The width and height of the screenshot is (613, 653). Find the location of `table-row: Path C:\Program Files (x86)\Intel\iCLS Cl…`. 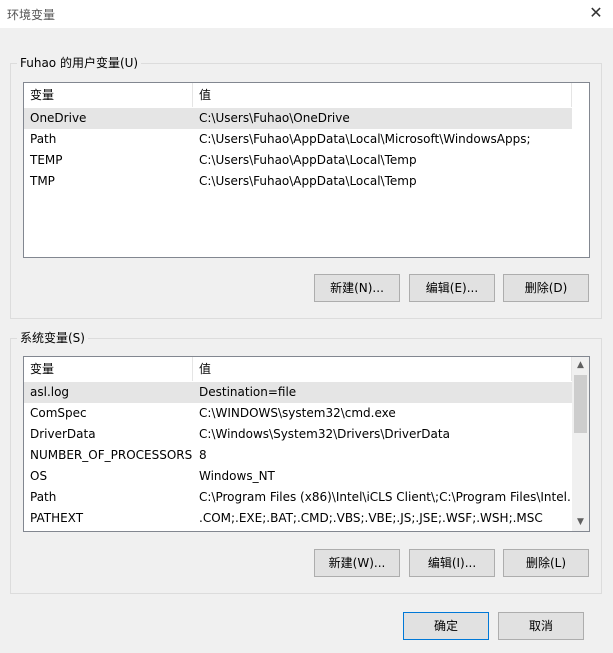

table-row: Path C:\Program Files (x86)\Intel\iCLS Cl… is located at coordinates (298, 497).